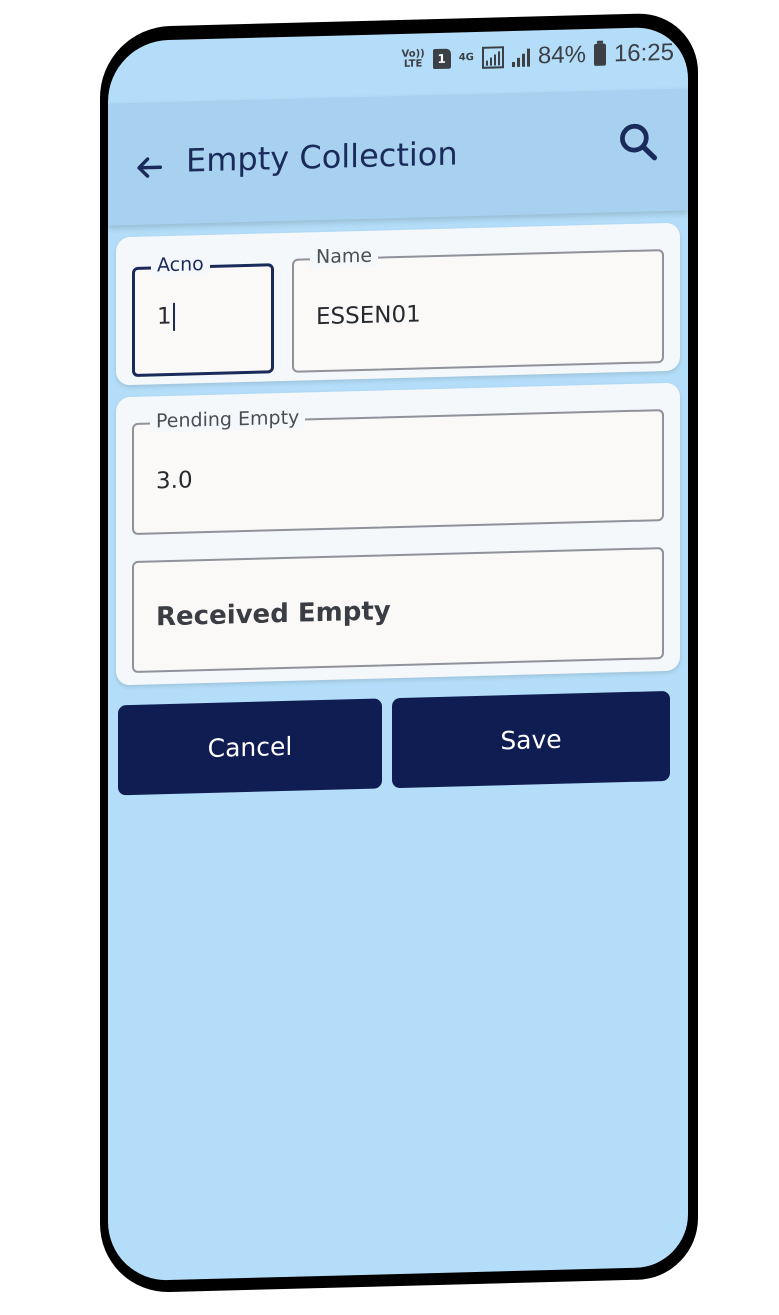 The height and width of the screenshot is (1315, 779). What do you see at coordinates (228, 419) in the screenshot?
I see `pending-empty-label: Pending Empty` at bounding box center [228, 419].